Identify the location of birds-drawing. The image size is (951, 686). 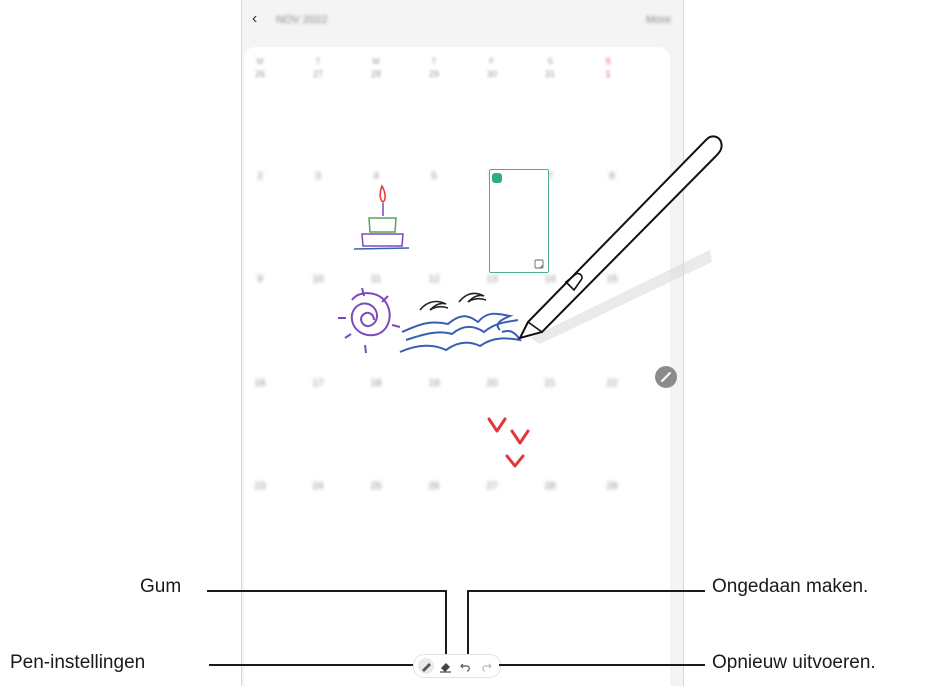
(453, 301).